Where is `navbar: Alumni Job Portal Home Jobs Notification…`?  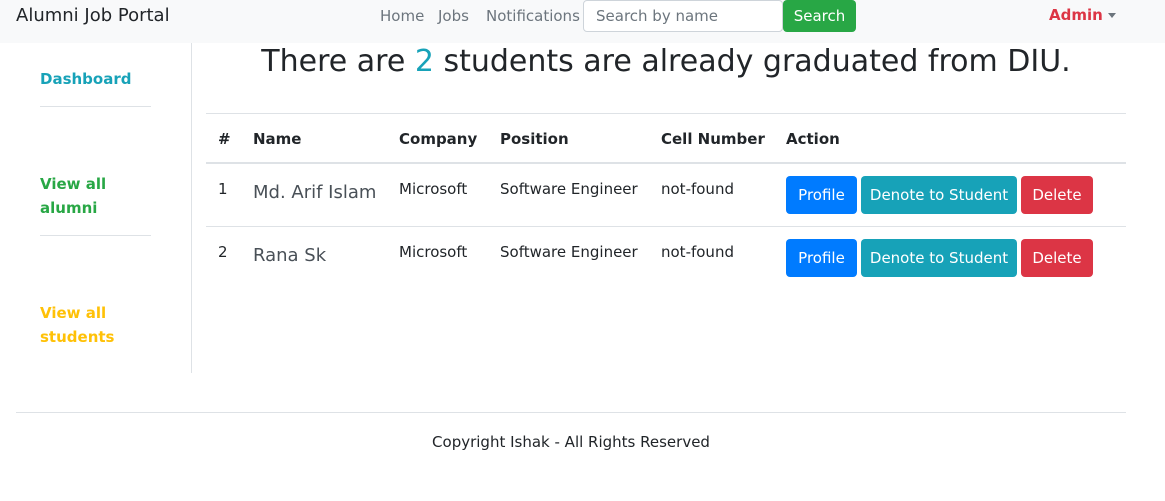
navbar: Alumni Job Portal Home Jobs Notification… is located at coordinates (582, 21).